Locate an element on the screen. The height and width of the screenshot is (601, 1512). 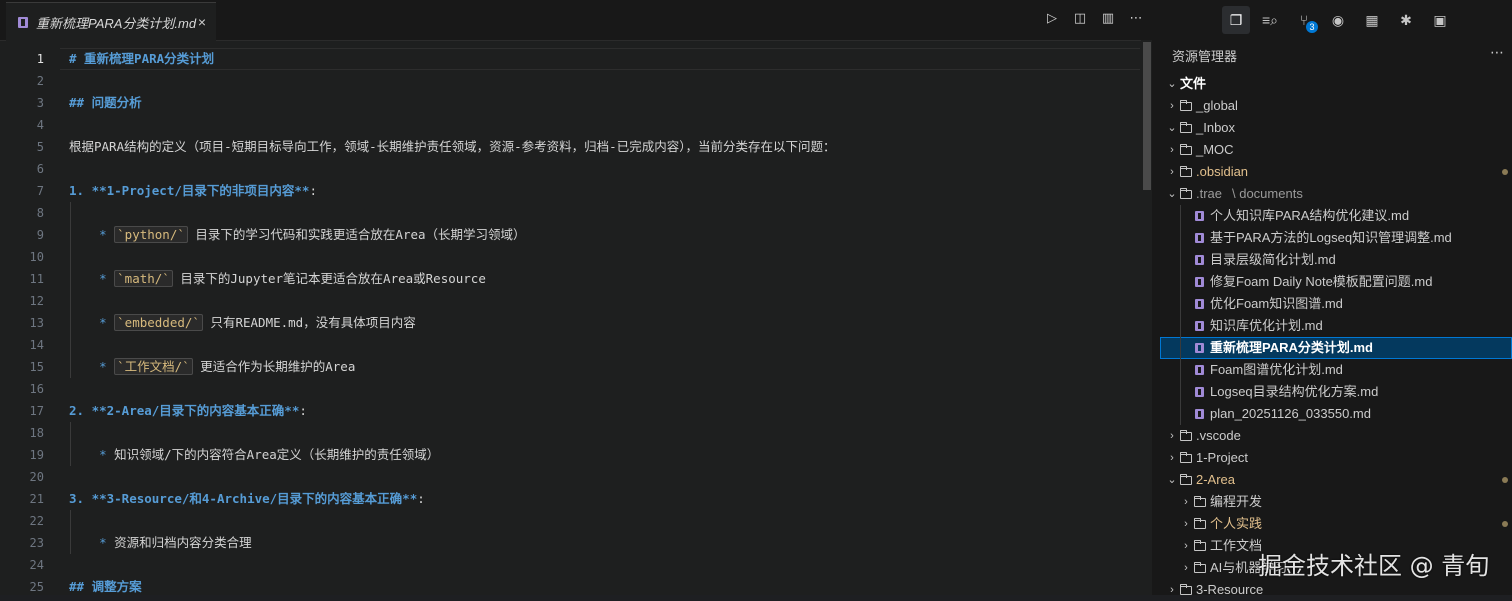
text-segment: 更适合作为长期维护的Area is located at coordinates (274, 366).